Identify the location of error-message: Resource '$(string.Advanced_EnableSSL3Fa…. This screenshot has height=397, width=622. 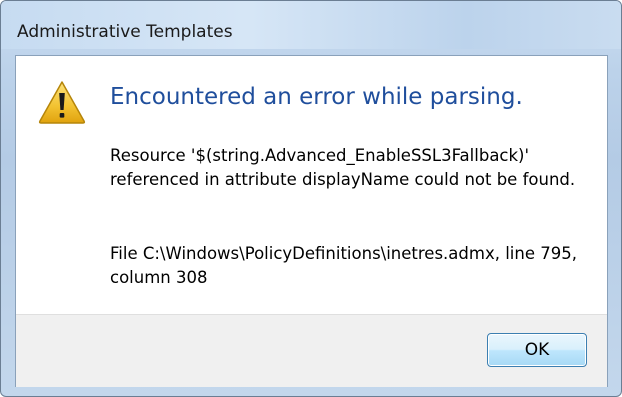
(343, 167).